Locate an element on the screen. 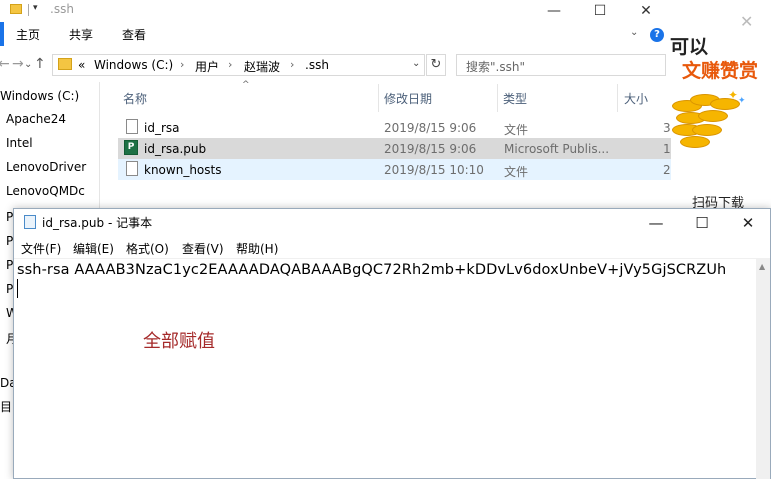  file-size: 3 is located at coordinates (667, 128).